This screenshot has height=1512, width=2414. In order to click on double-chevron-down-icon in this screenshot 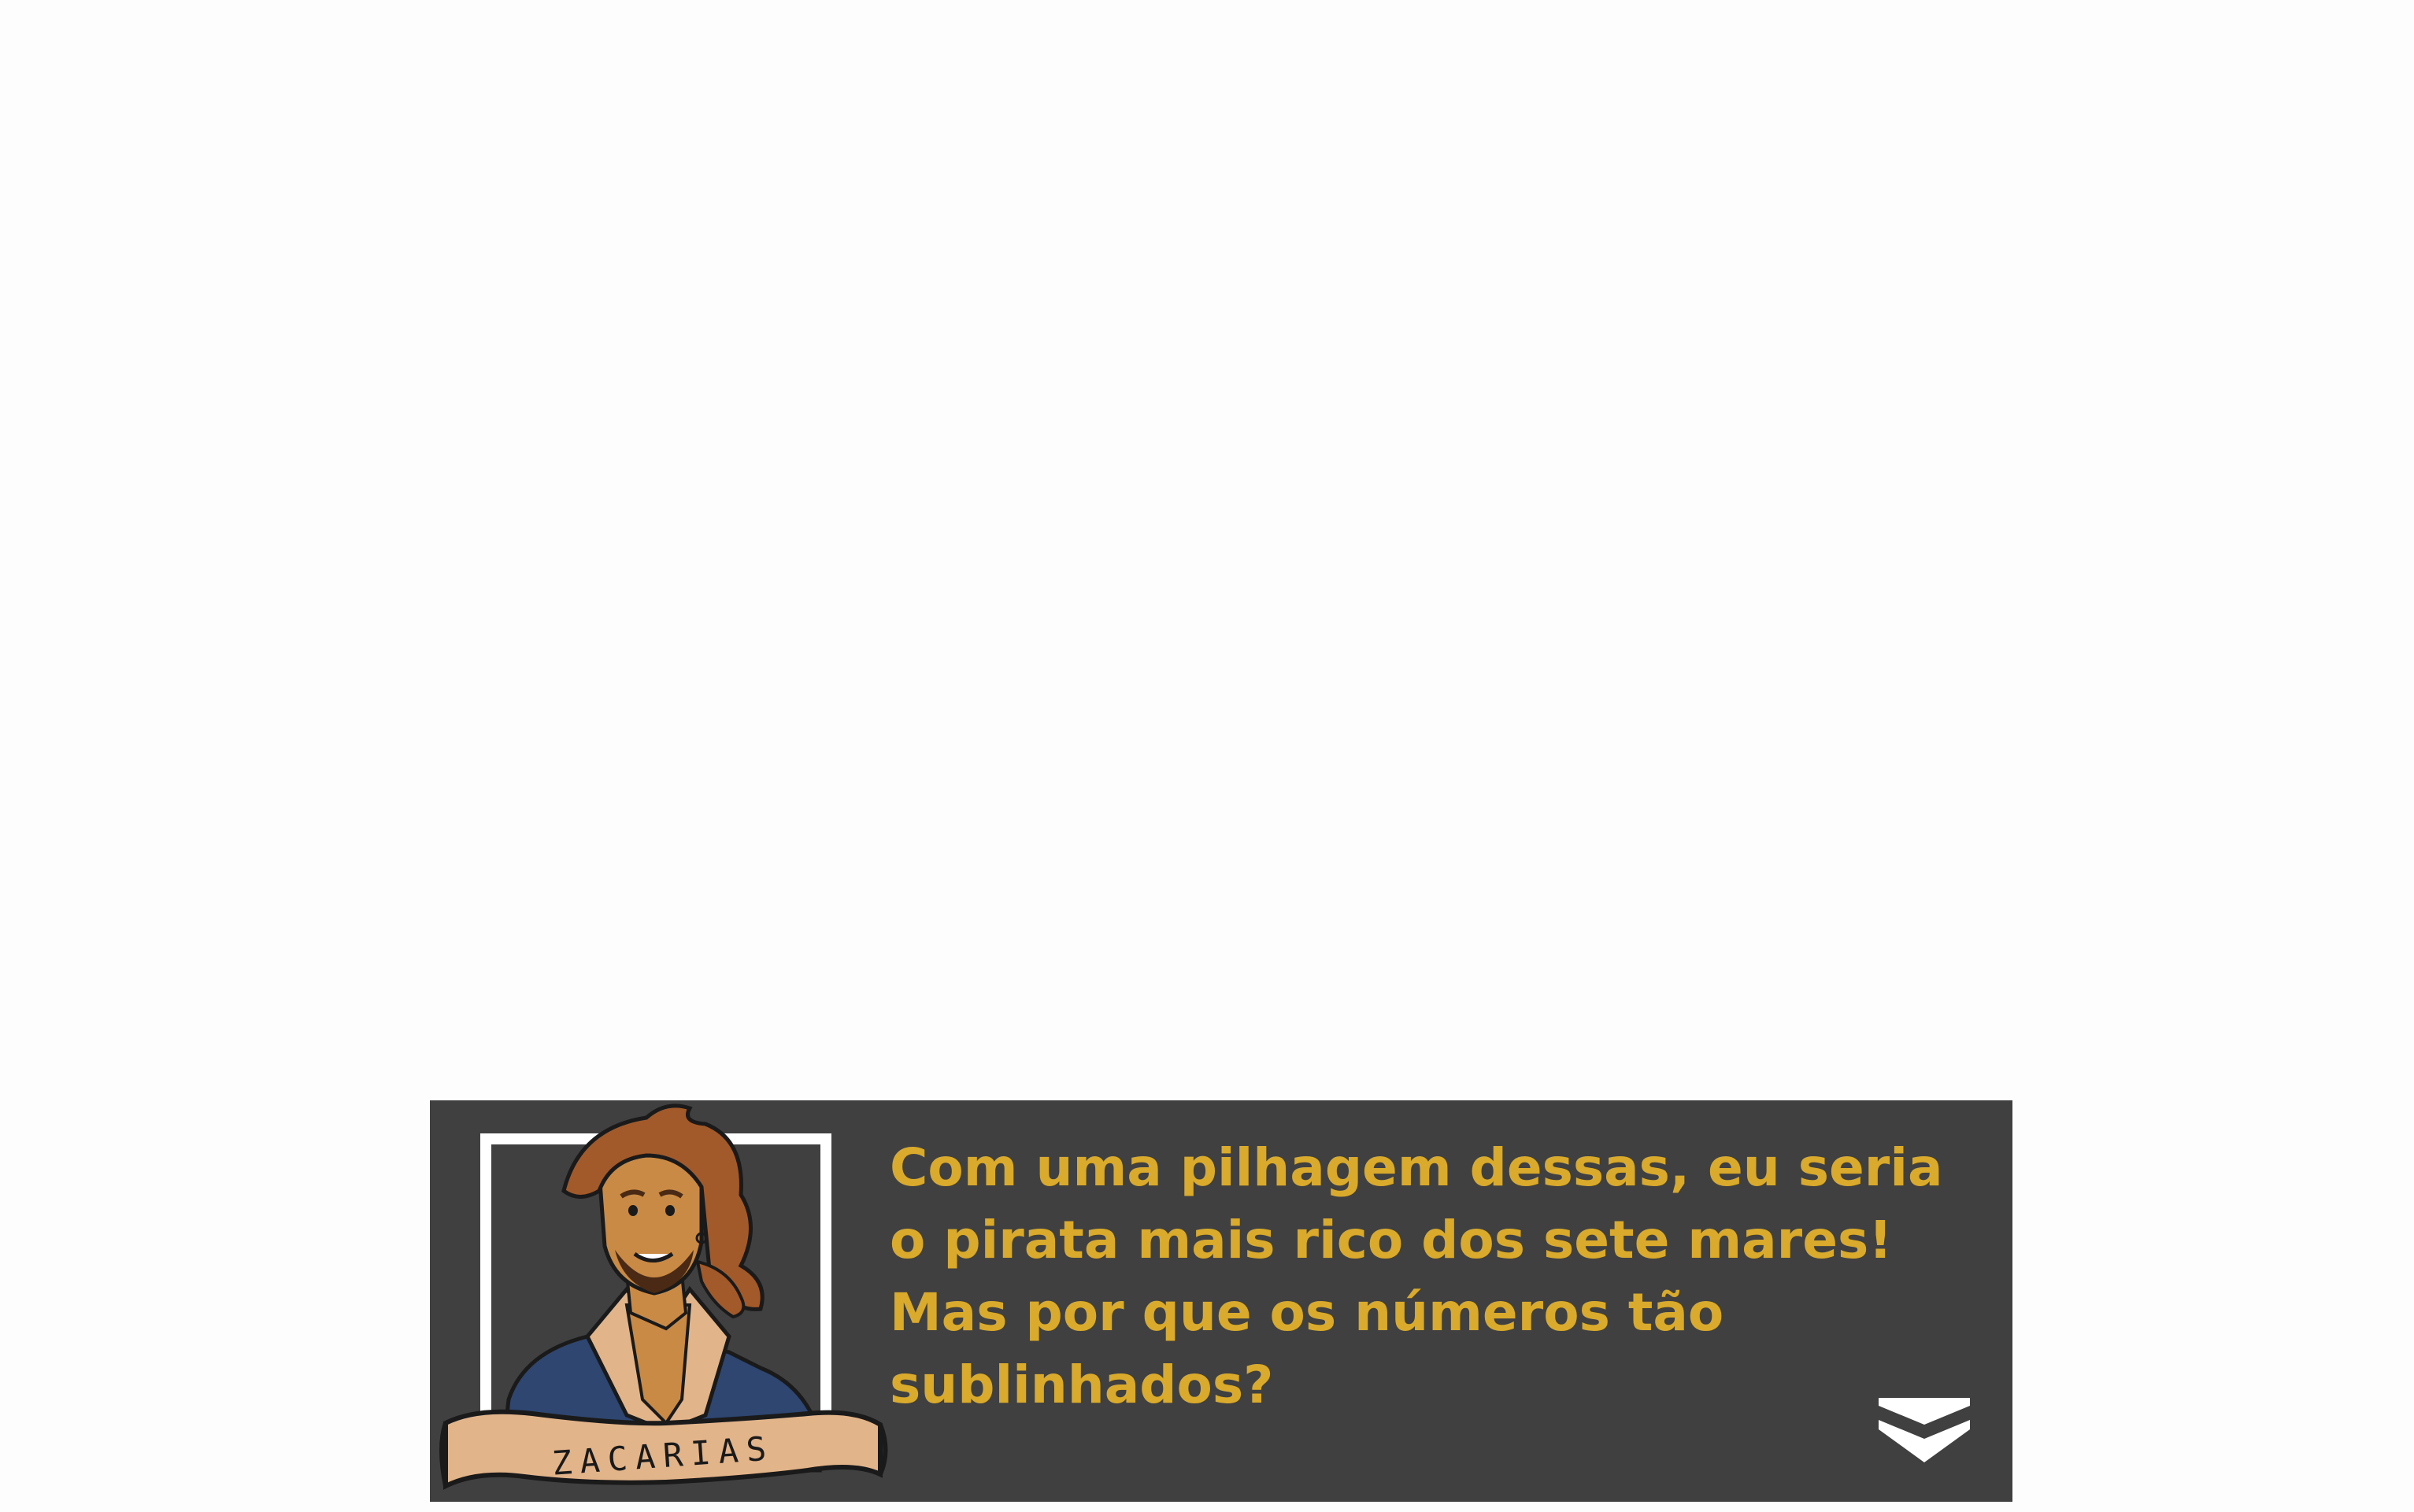, I will do `click(1924, 1430)`.